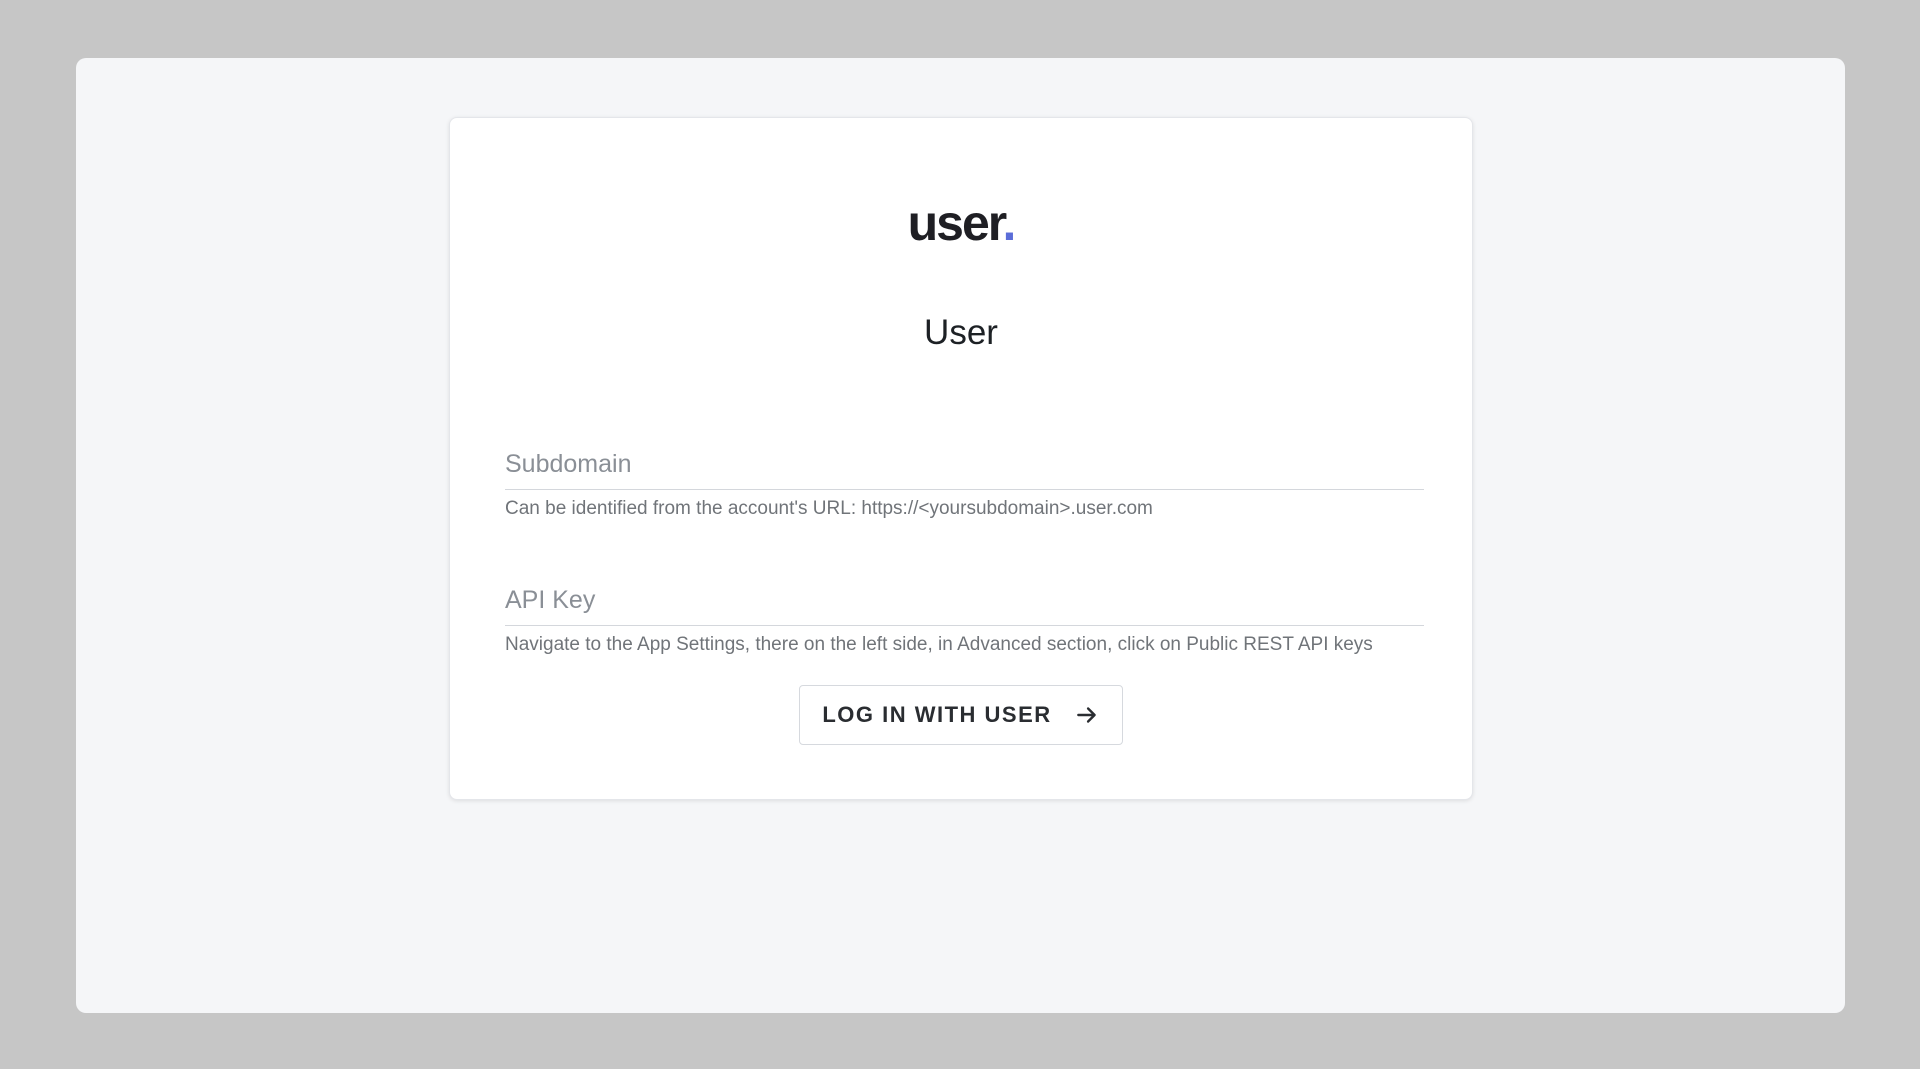 Image resolution: width=1920 pixels, height=1069 pixels. Describe the element at coordinates (961, 332) in the screenshot. I see `page-title: User` at that location.